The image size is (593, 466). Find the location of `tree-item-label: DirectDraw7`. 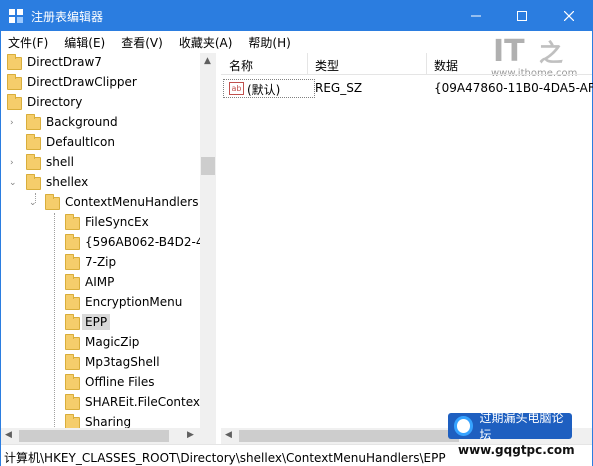

tree-item-label: DirectDraw7 is located at coordinates (64, 62).